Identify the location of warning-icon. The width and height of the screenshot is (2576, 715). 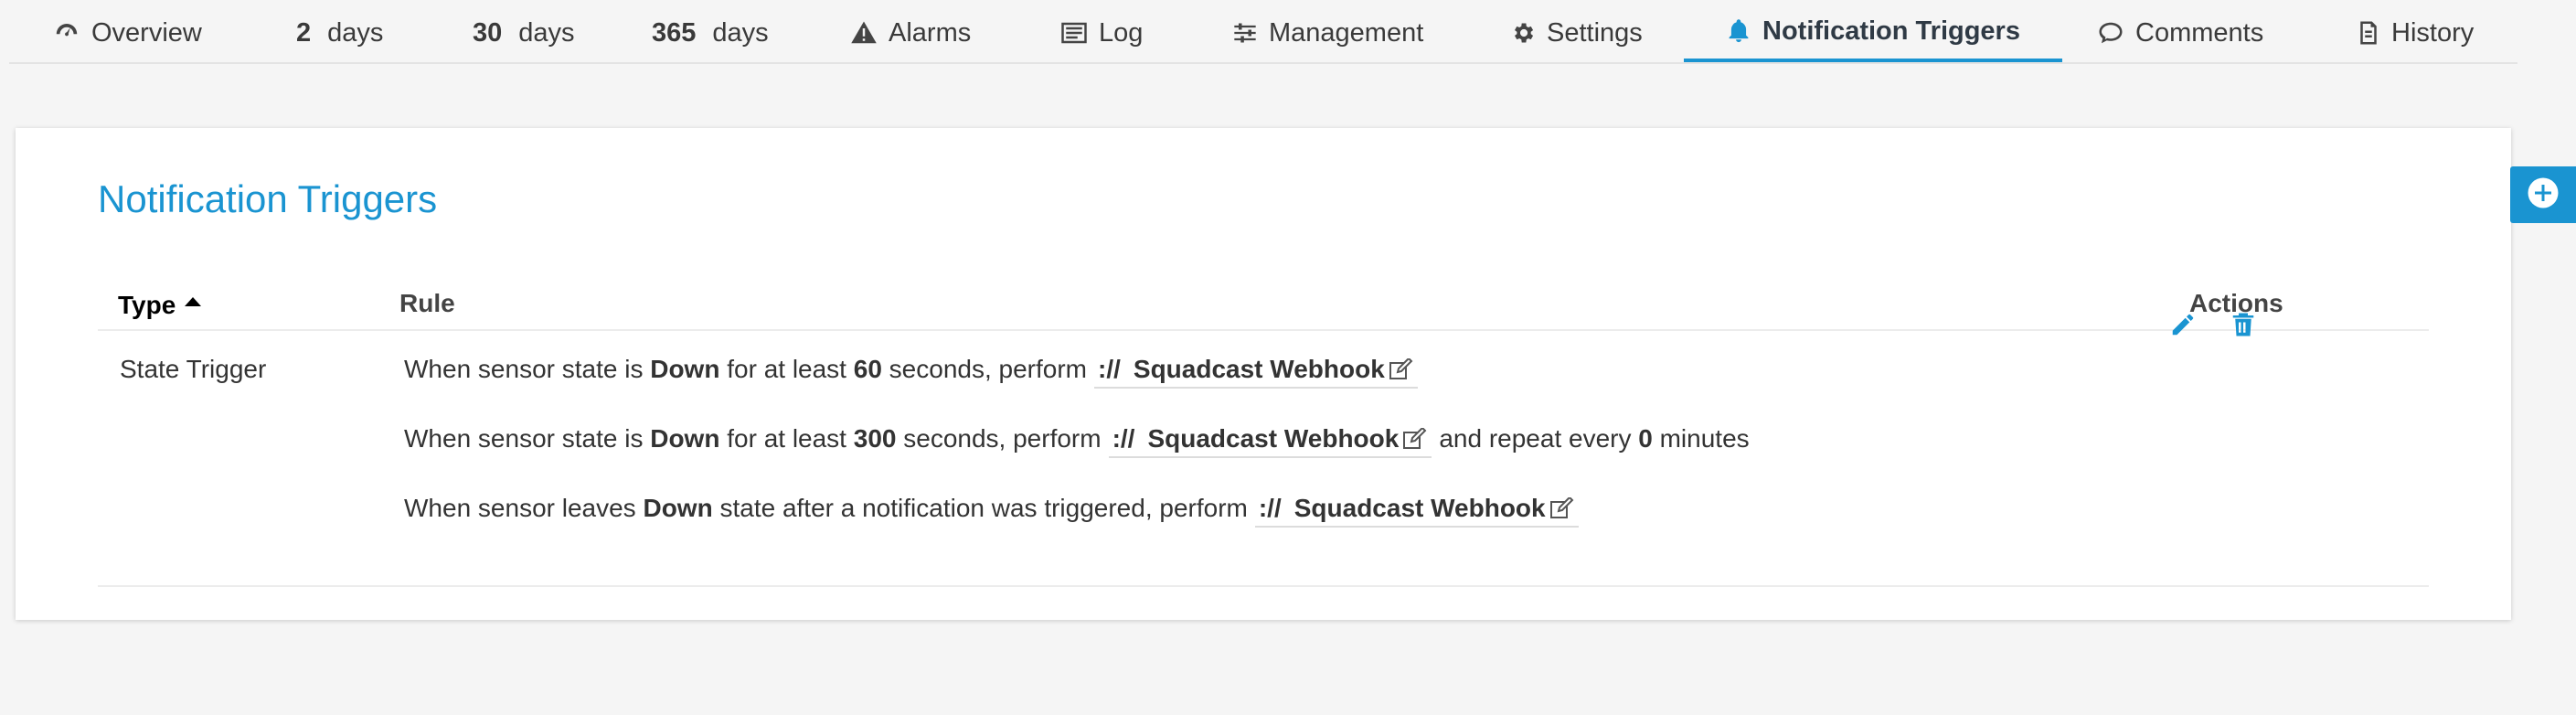
(864, 33).